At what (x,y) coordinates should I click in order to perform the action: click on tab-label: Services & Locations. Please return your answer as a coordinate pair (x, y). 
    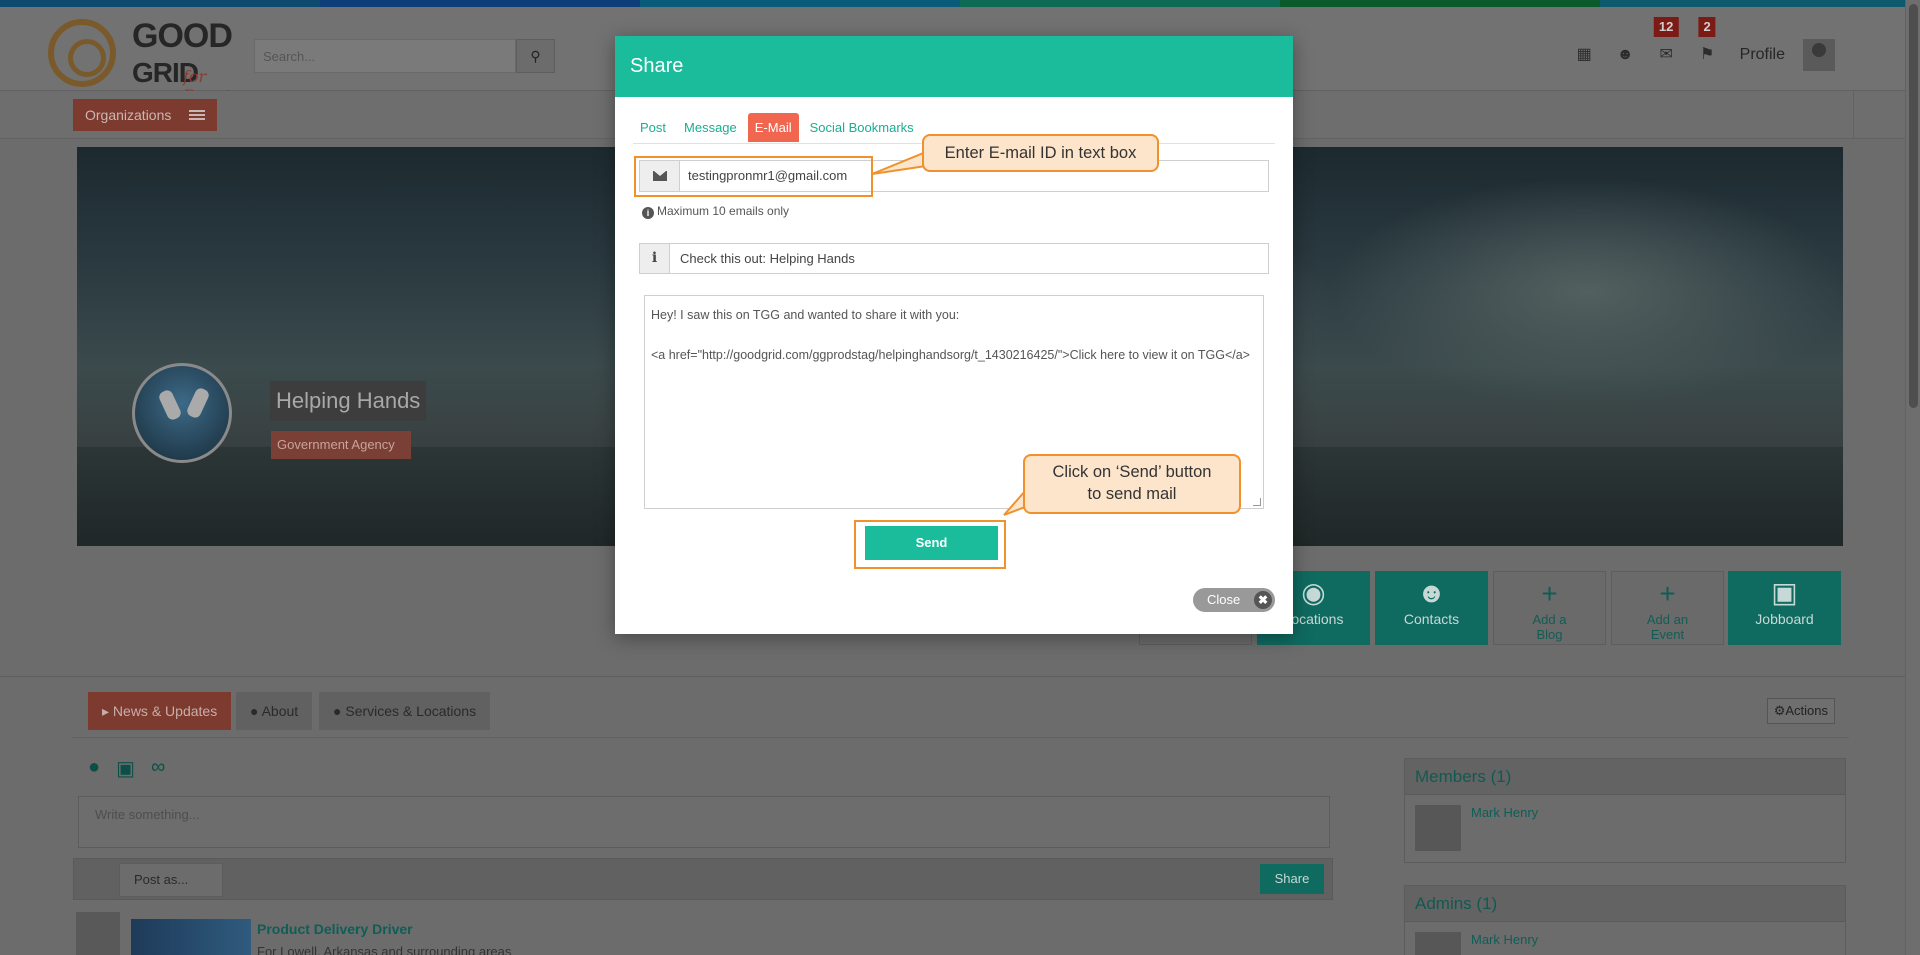
    Looking at the image, I should click on (411, 711).